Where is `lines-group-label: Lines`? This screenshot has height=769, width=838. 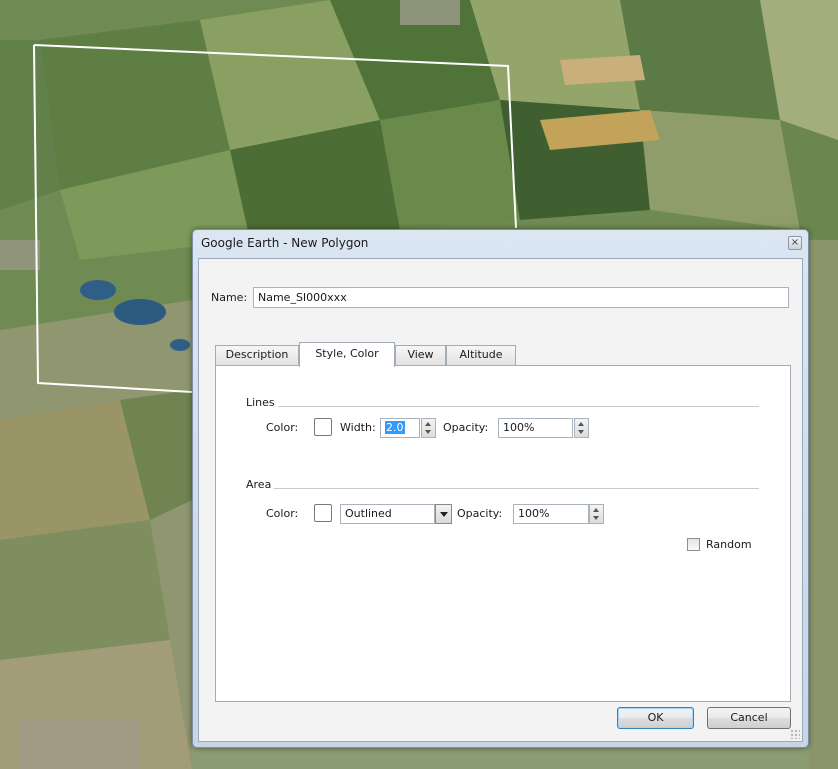 lines-group-label: Lines is located at coordinates (260, 402).